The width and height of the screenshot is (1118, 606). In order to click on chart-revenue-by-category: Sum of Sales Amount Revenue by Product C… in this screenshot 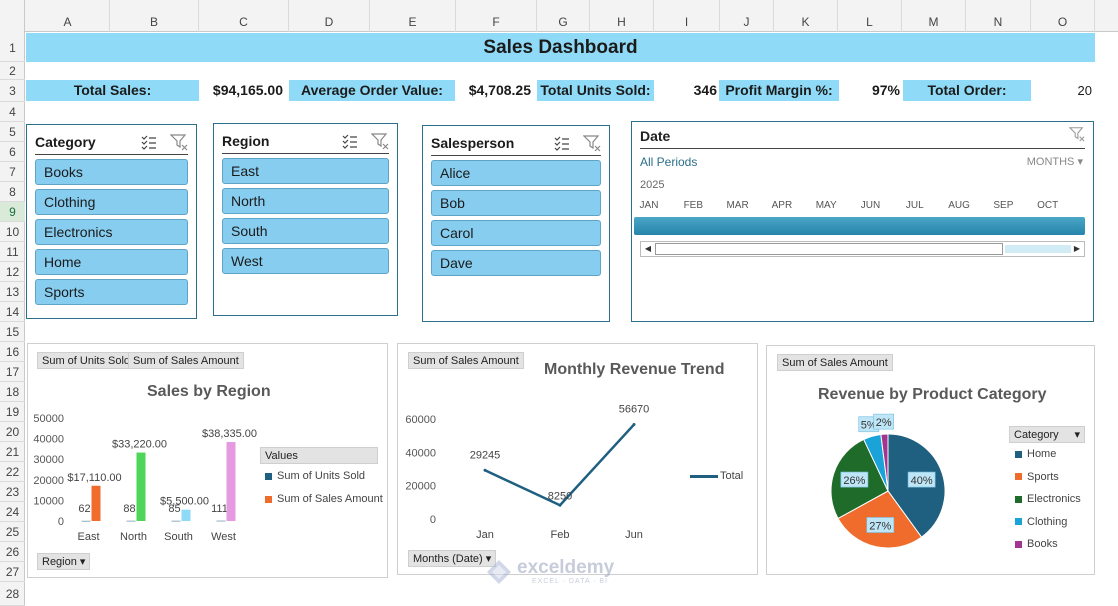, I will do `click(930, 460)`.